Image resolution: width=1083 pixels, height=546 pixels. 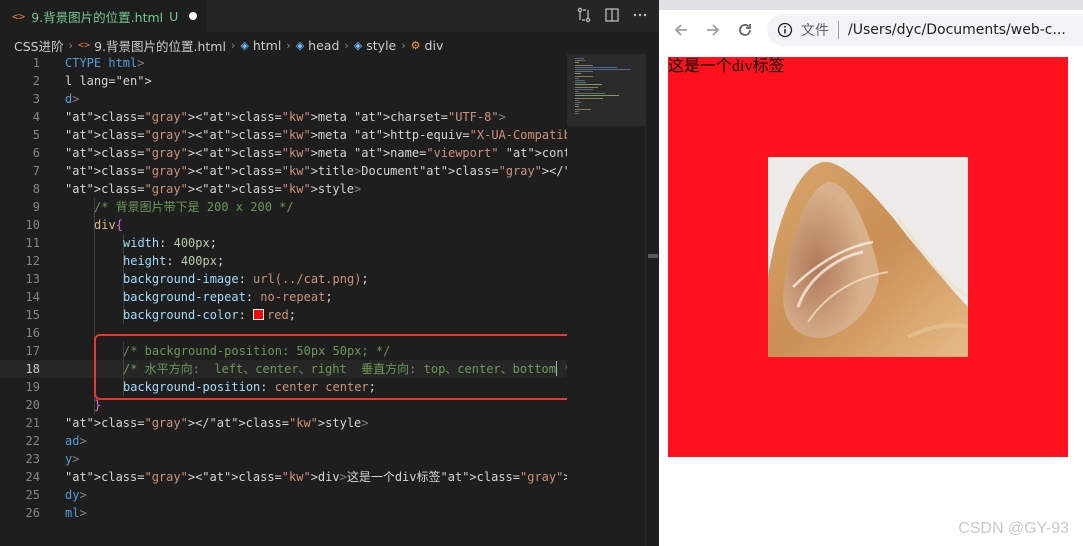 What do you see at coordinates (415, 45) in the screenshot?
I see `css-rule-icon: ⚙` at bounding box center [415, 45].